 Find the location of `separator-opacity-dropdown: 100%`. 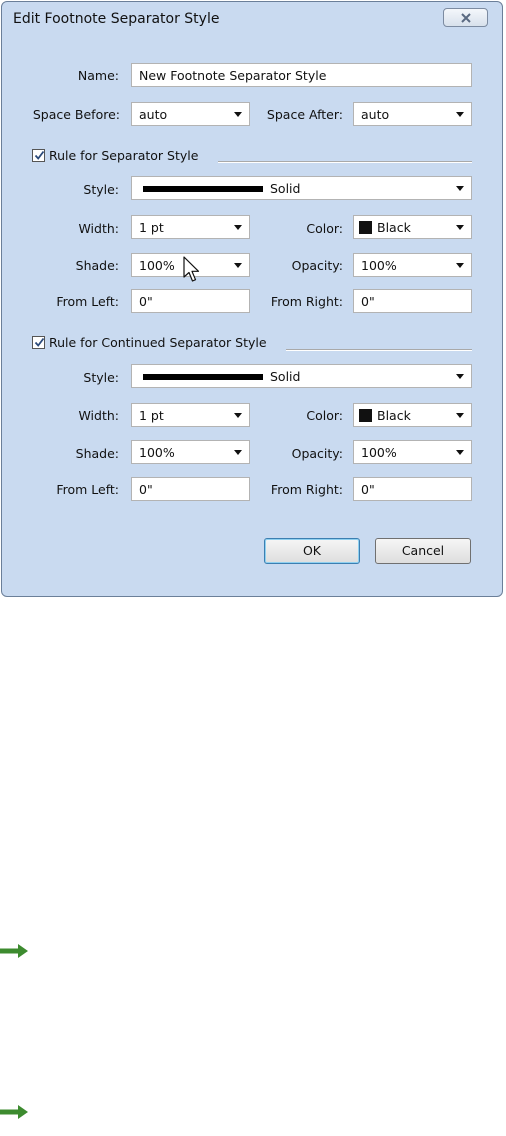

separator-opacity-dropdown: 100% is located at coordinates (412, 265).